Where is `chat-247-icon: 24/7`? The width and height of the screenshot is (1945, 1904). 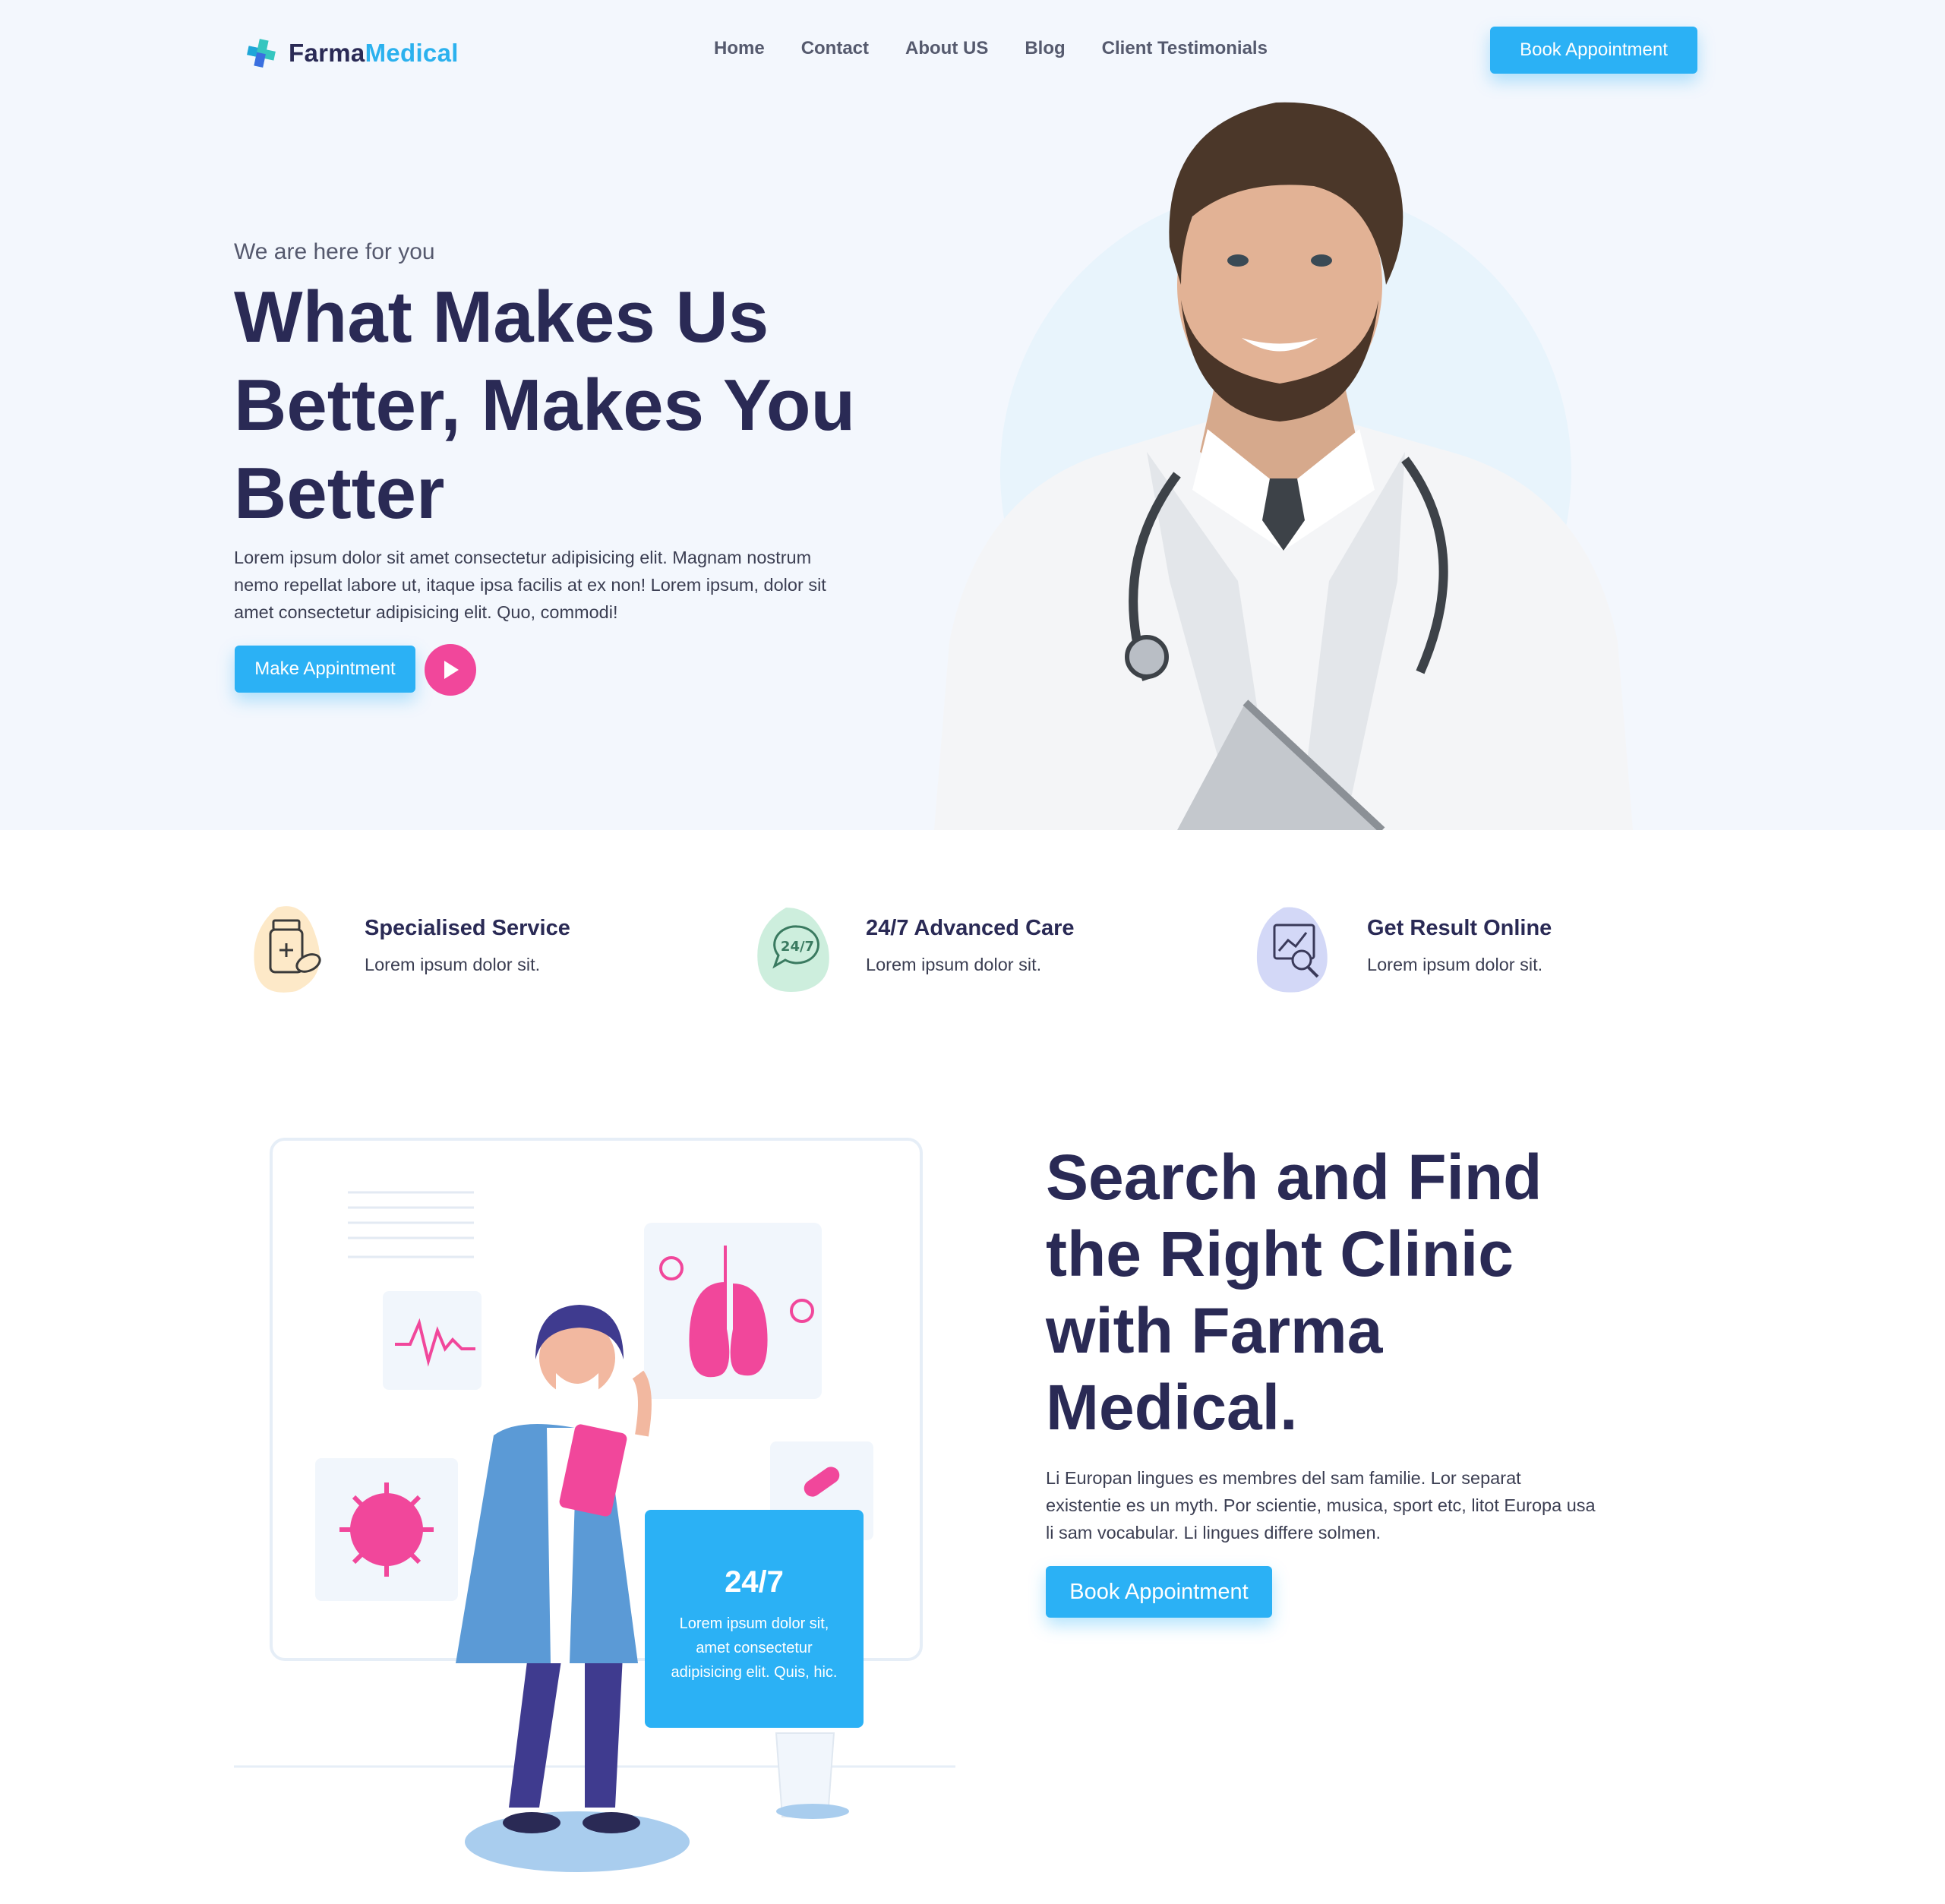
chat-247-icon: 24/7 is located at coordinates (793, 949).